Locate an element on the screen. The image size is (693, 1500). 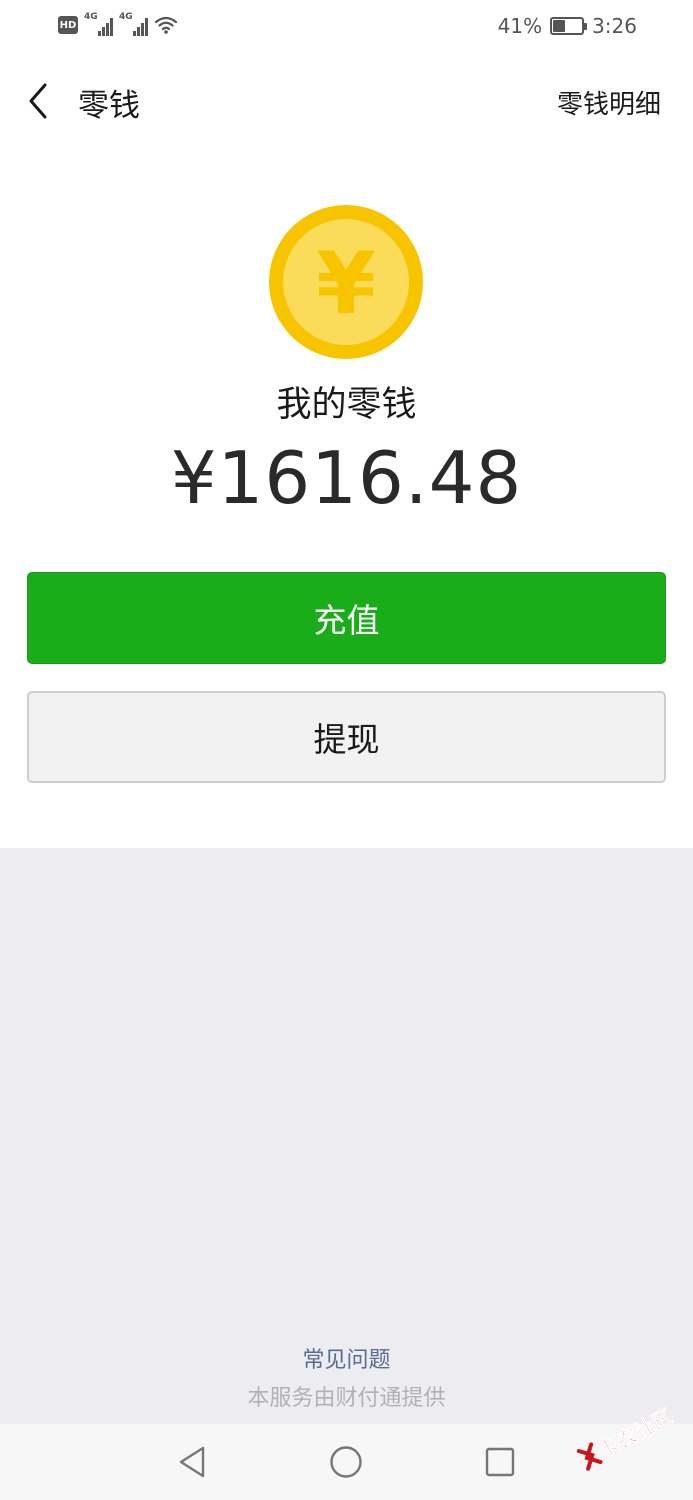
nav-recents-button is located at coordinates (500, 1462).